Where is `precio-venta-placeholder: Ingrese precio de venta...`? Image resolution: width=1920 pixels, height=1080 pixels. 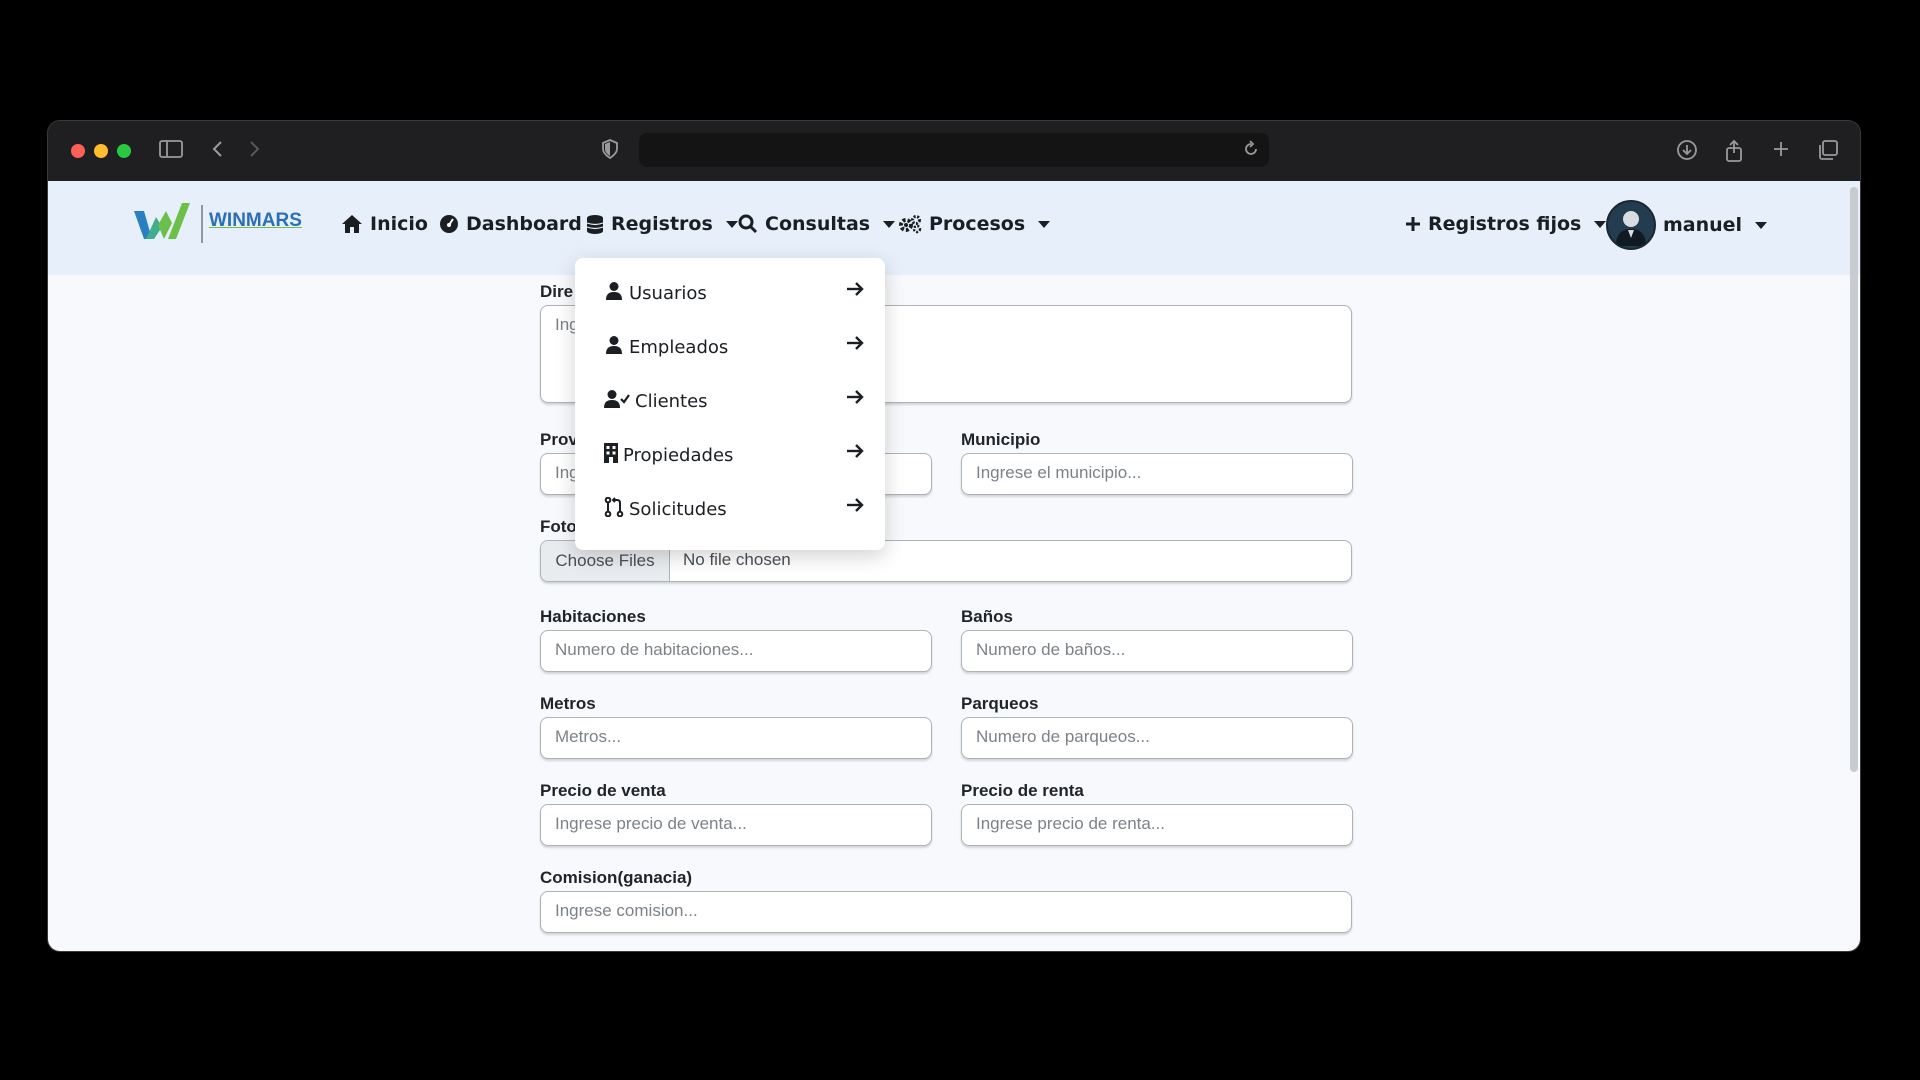
precio-venta-placeholder: Ingrese precio de venta... is located at coordinates (651, 823).